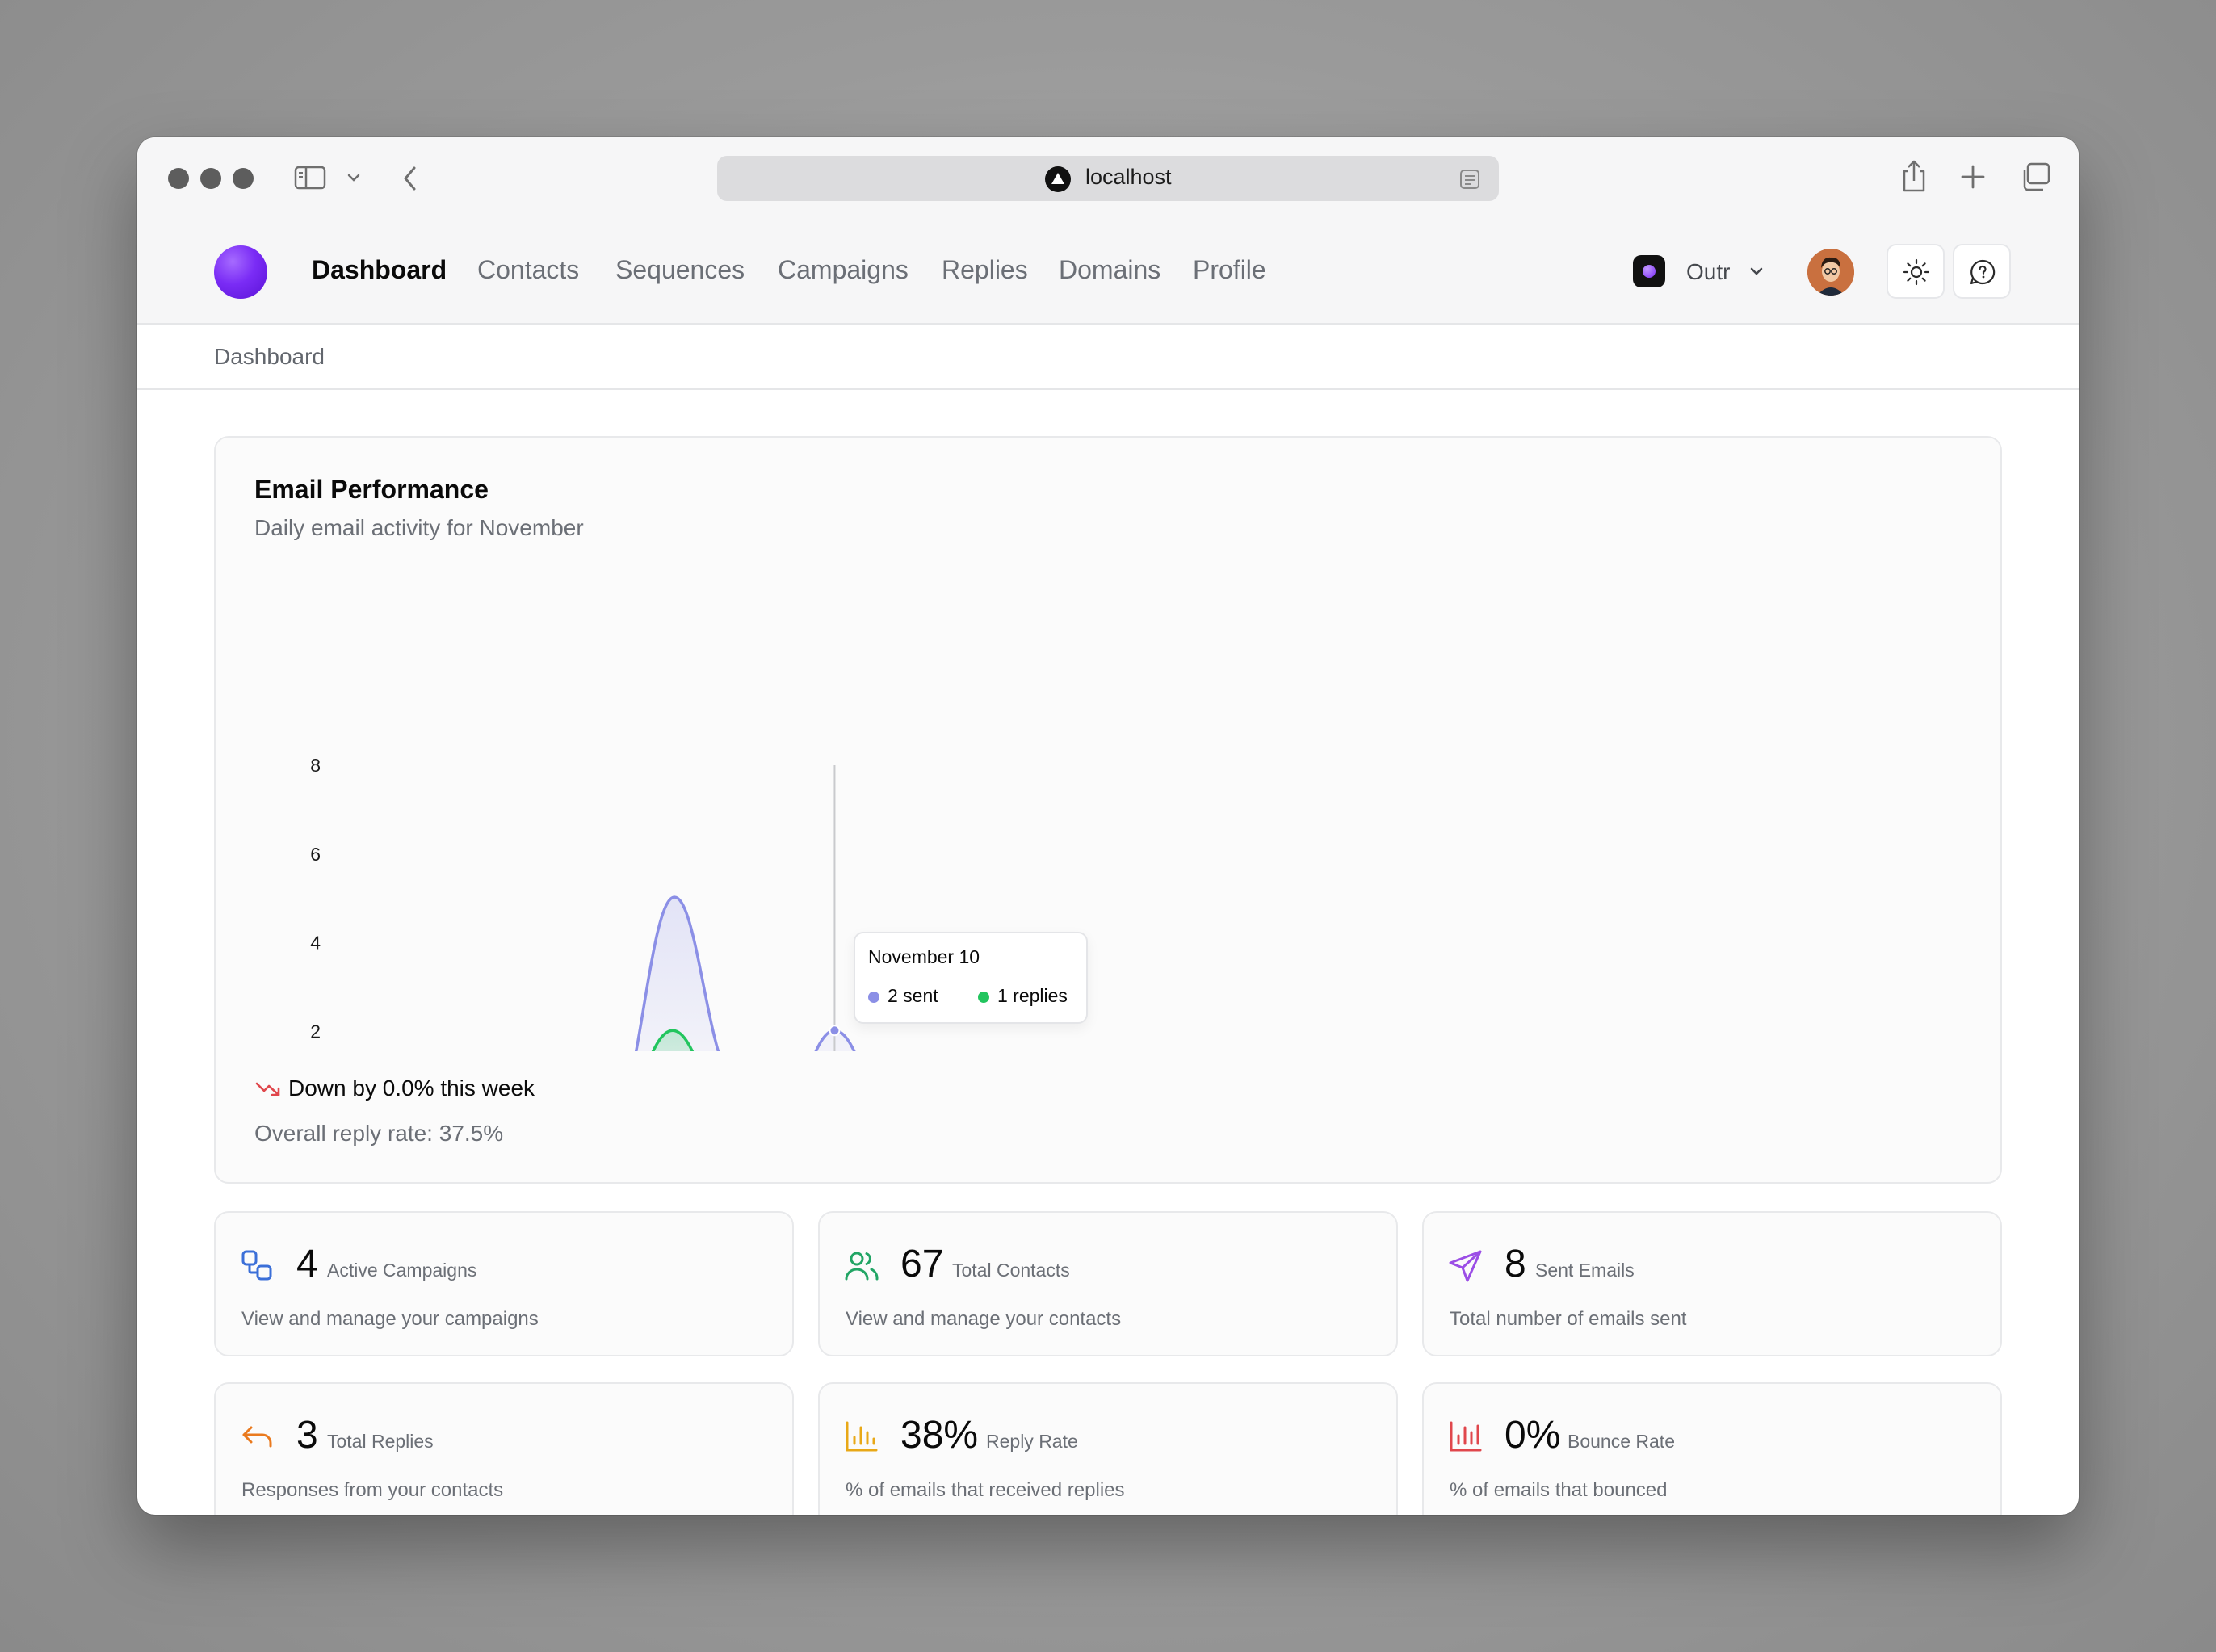 The height and width of the screenshot is (1652, 2216). What do you see at coordinates (380, 1441) in the screenshot?
I see `stat-label: Total Replies` at bounding box center [380, 1441].